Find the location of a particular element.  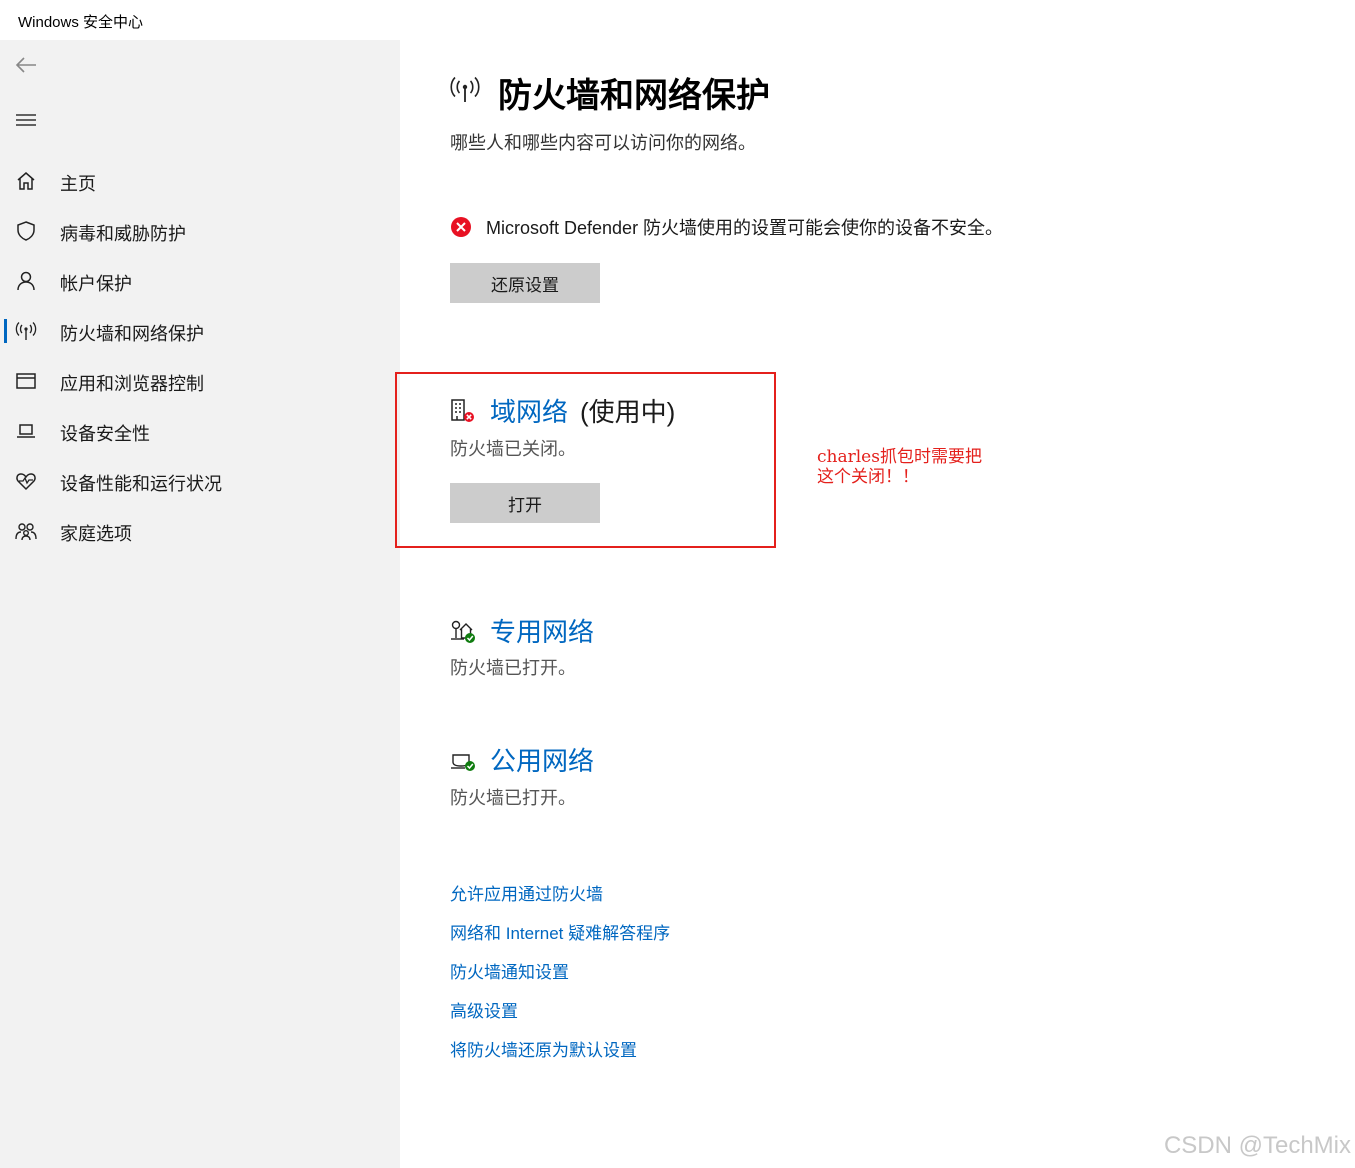

back-arrow-icon is located at coordinates (25, 65).